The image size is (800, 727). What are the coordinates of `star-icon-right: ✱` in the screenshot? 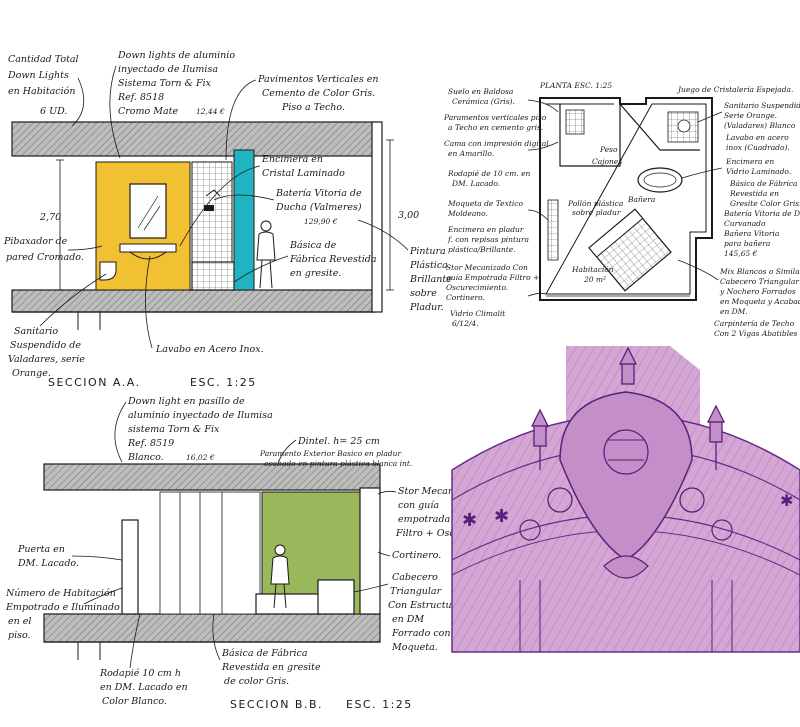 It's located at (786, 500).